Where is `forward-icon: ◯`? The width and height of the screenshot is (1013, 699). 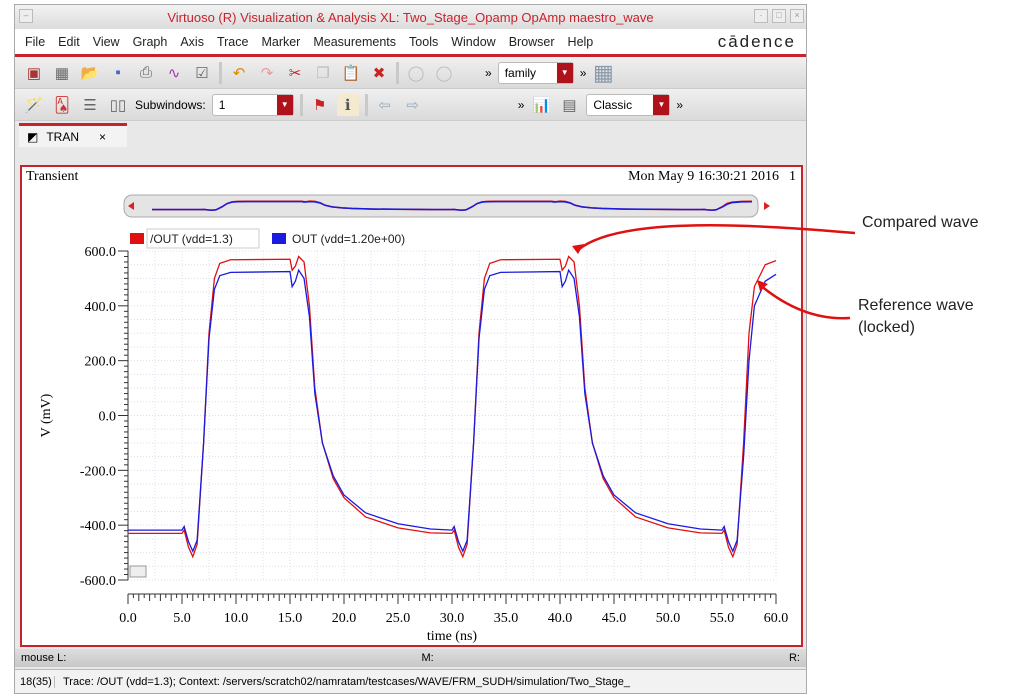 forward-icon: ◯ is located at coordinates (444, 73).